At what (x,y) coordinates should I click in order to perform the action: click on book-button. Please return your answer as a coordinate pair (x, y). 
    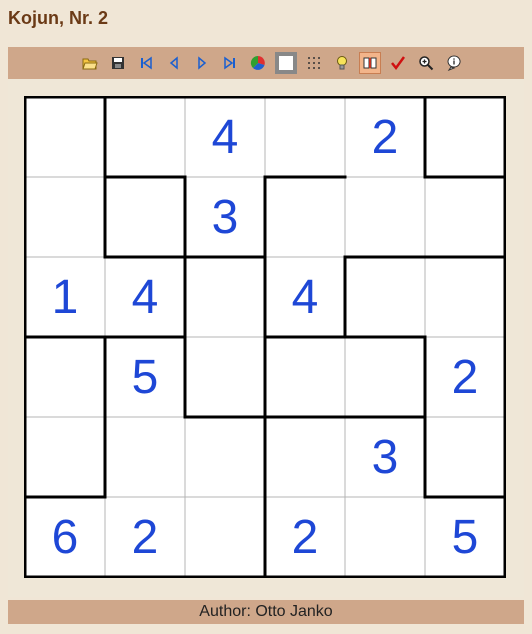
    Looking at the image, I should click on (370, 63).